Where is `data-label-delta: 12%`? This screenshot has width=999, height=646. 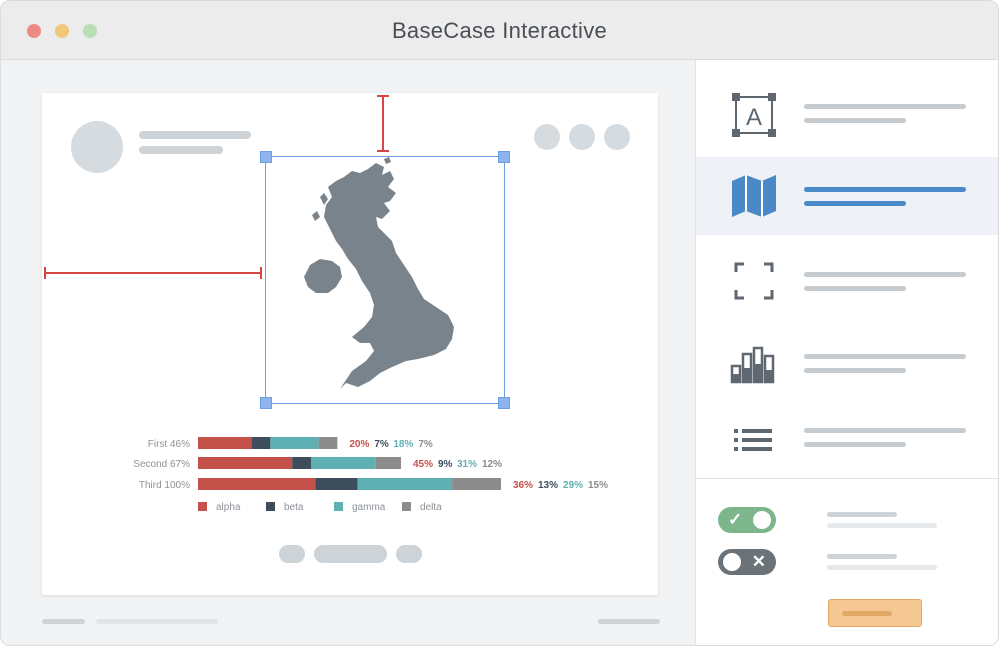
data-label-delta: 12% is located at coordinates (492, 464).